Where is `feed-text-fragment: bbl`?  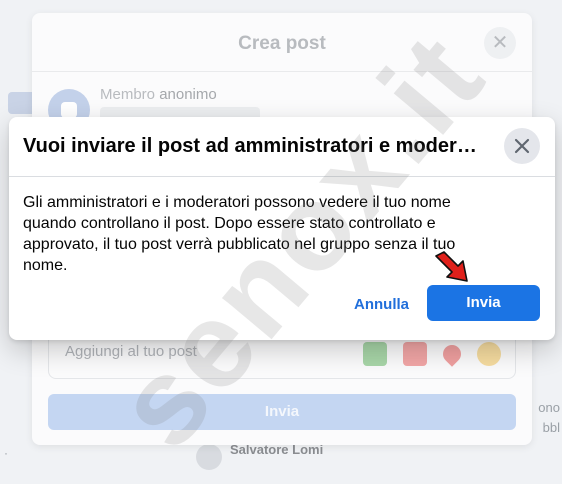 feed-text-fragment: bbl is located at coordinates (551, 427).